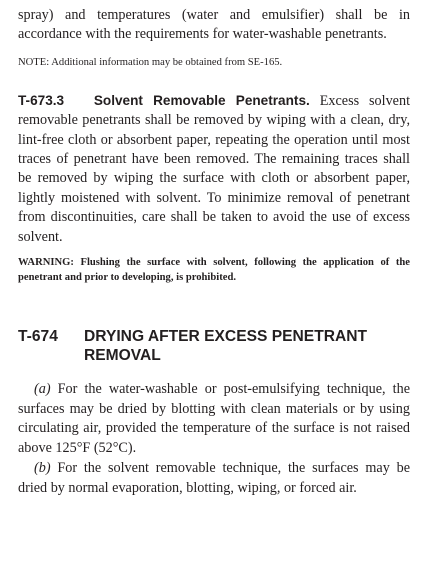 The height and width of the screenshot is (575, 423). What do you see at coordinates (41, 100) in the screenshot?
I see `paragraph-number: T-673.3` at bounding box center [41, 100].